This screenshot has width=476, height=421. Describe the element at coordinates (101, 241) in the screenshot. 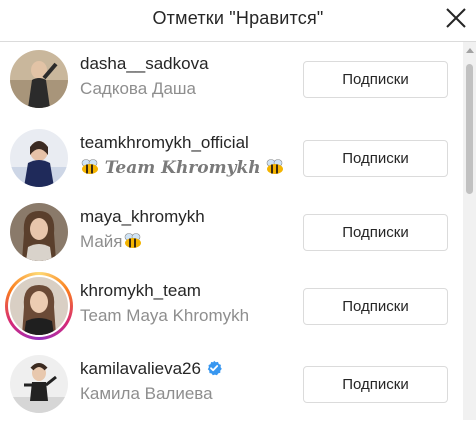

I see `full-name-text: Майя` at that location.